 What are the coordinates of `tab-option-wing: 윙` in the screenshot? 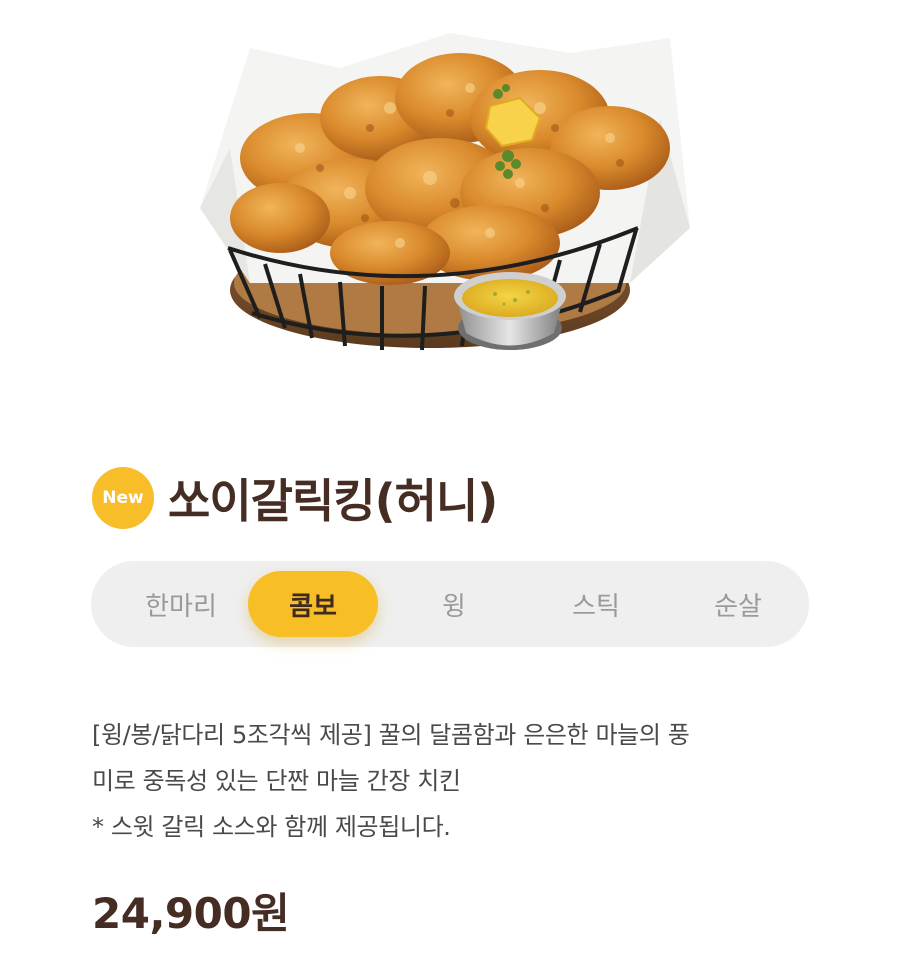 It's located at (454, 604).